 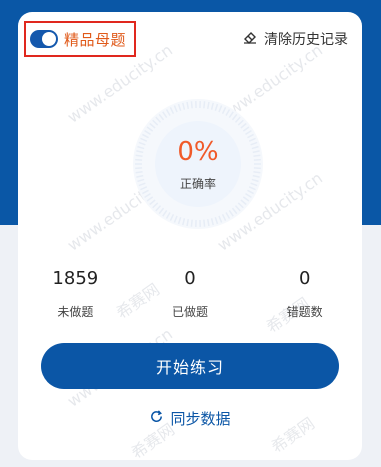 I want to click on toggle-knob, so click(x=49, y=39).